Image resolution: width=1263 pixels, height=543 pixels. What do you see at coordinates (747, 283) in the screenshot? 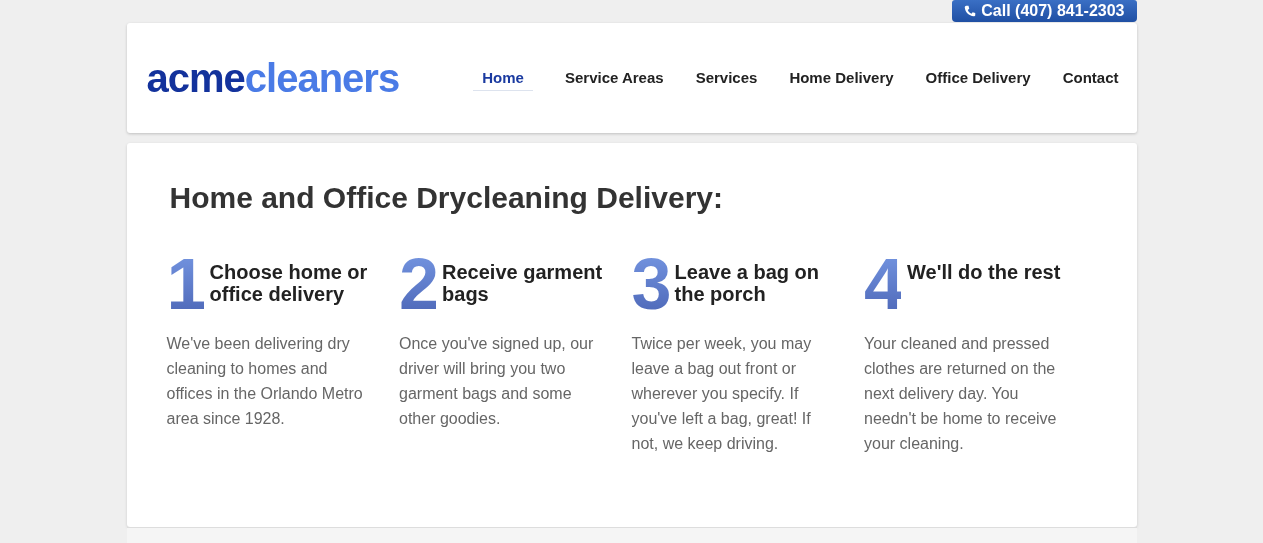
I see `step-title: Leave a bag on the porch` at bounding box center [747, 283].